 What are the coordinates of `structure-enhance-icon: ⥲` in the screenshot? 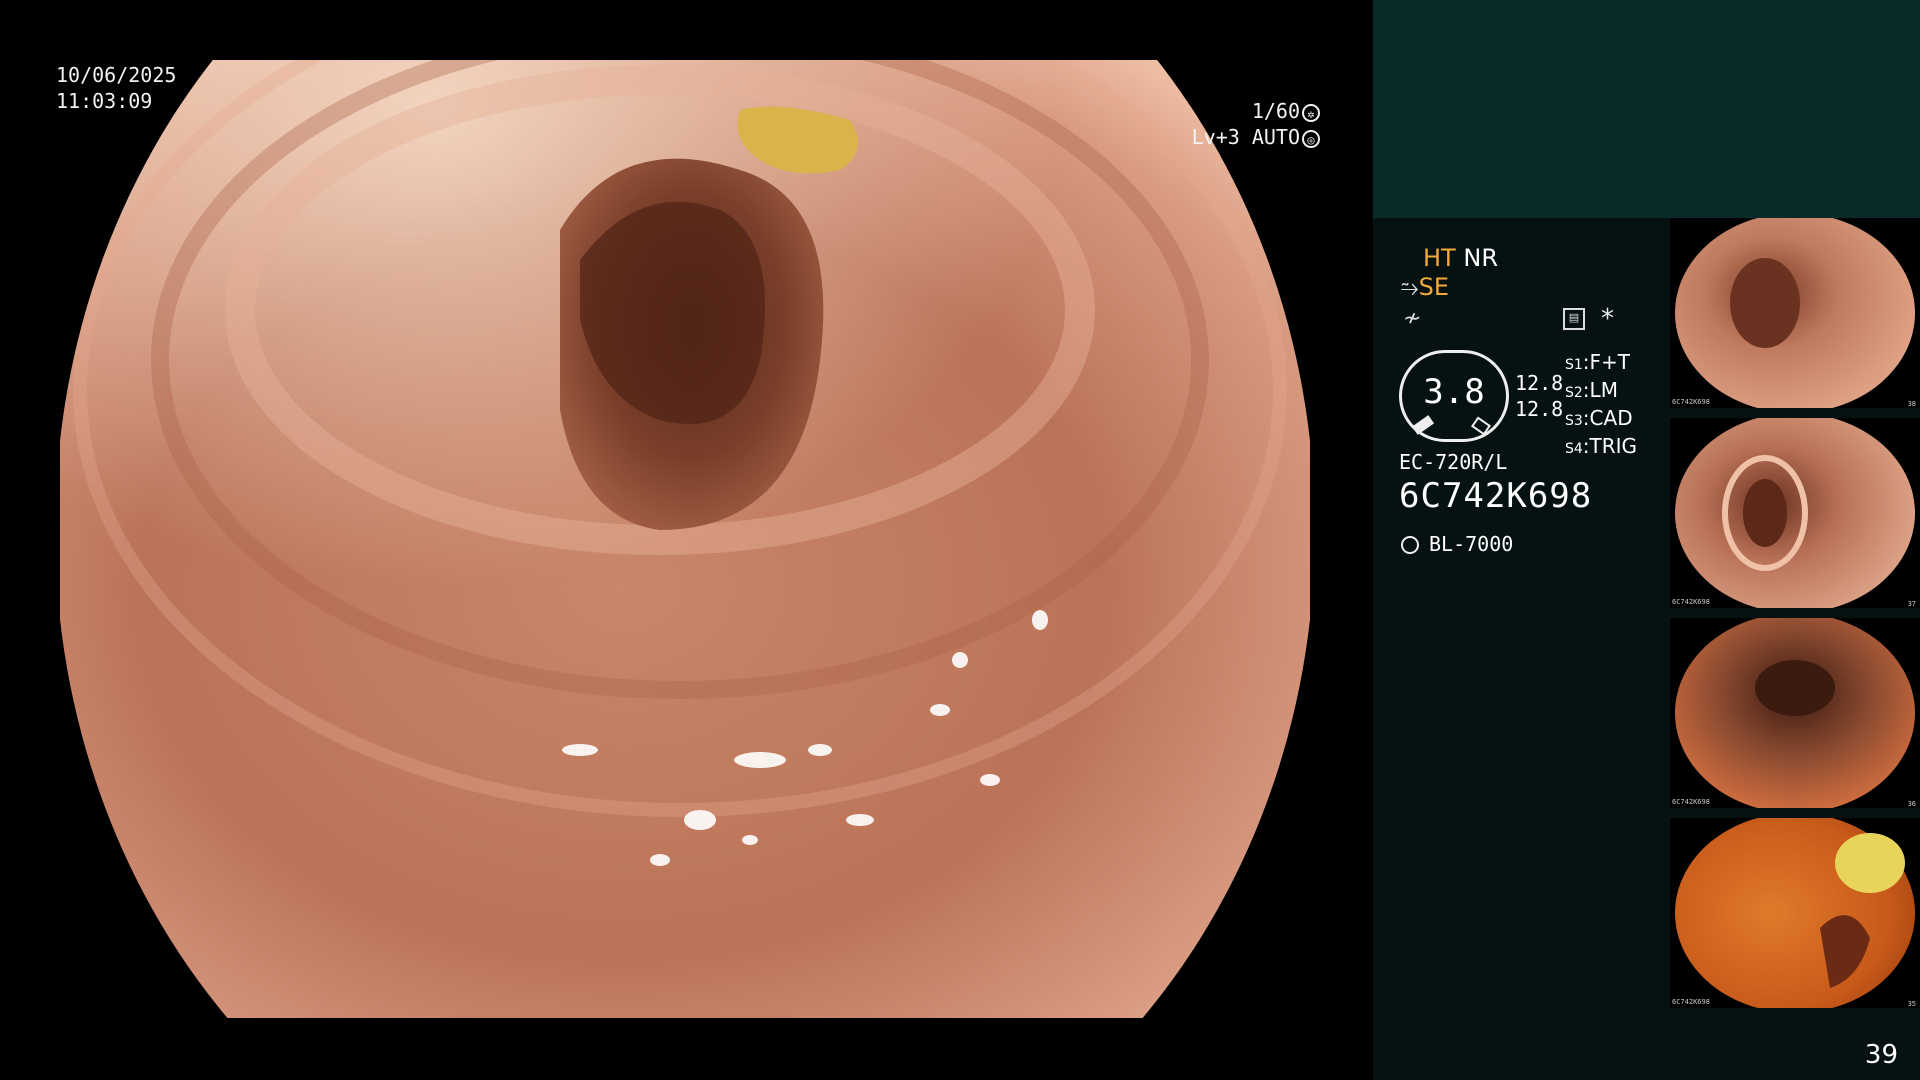 It's located at (1410, 288).